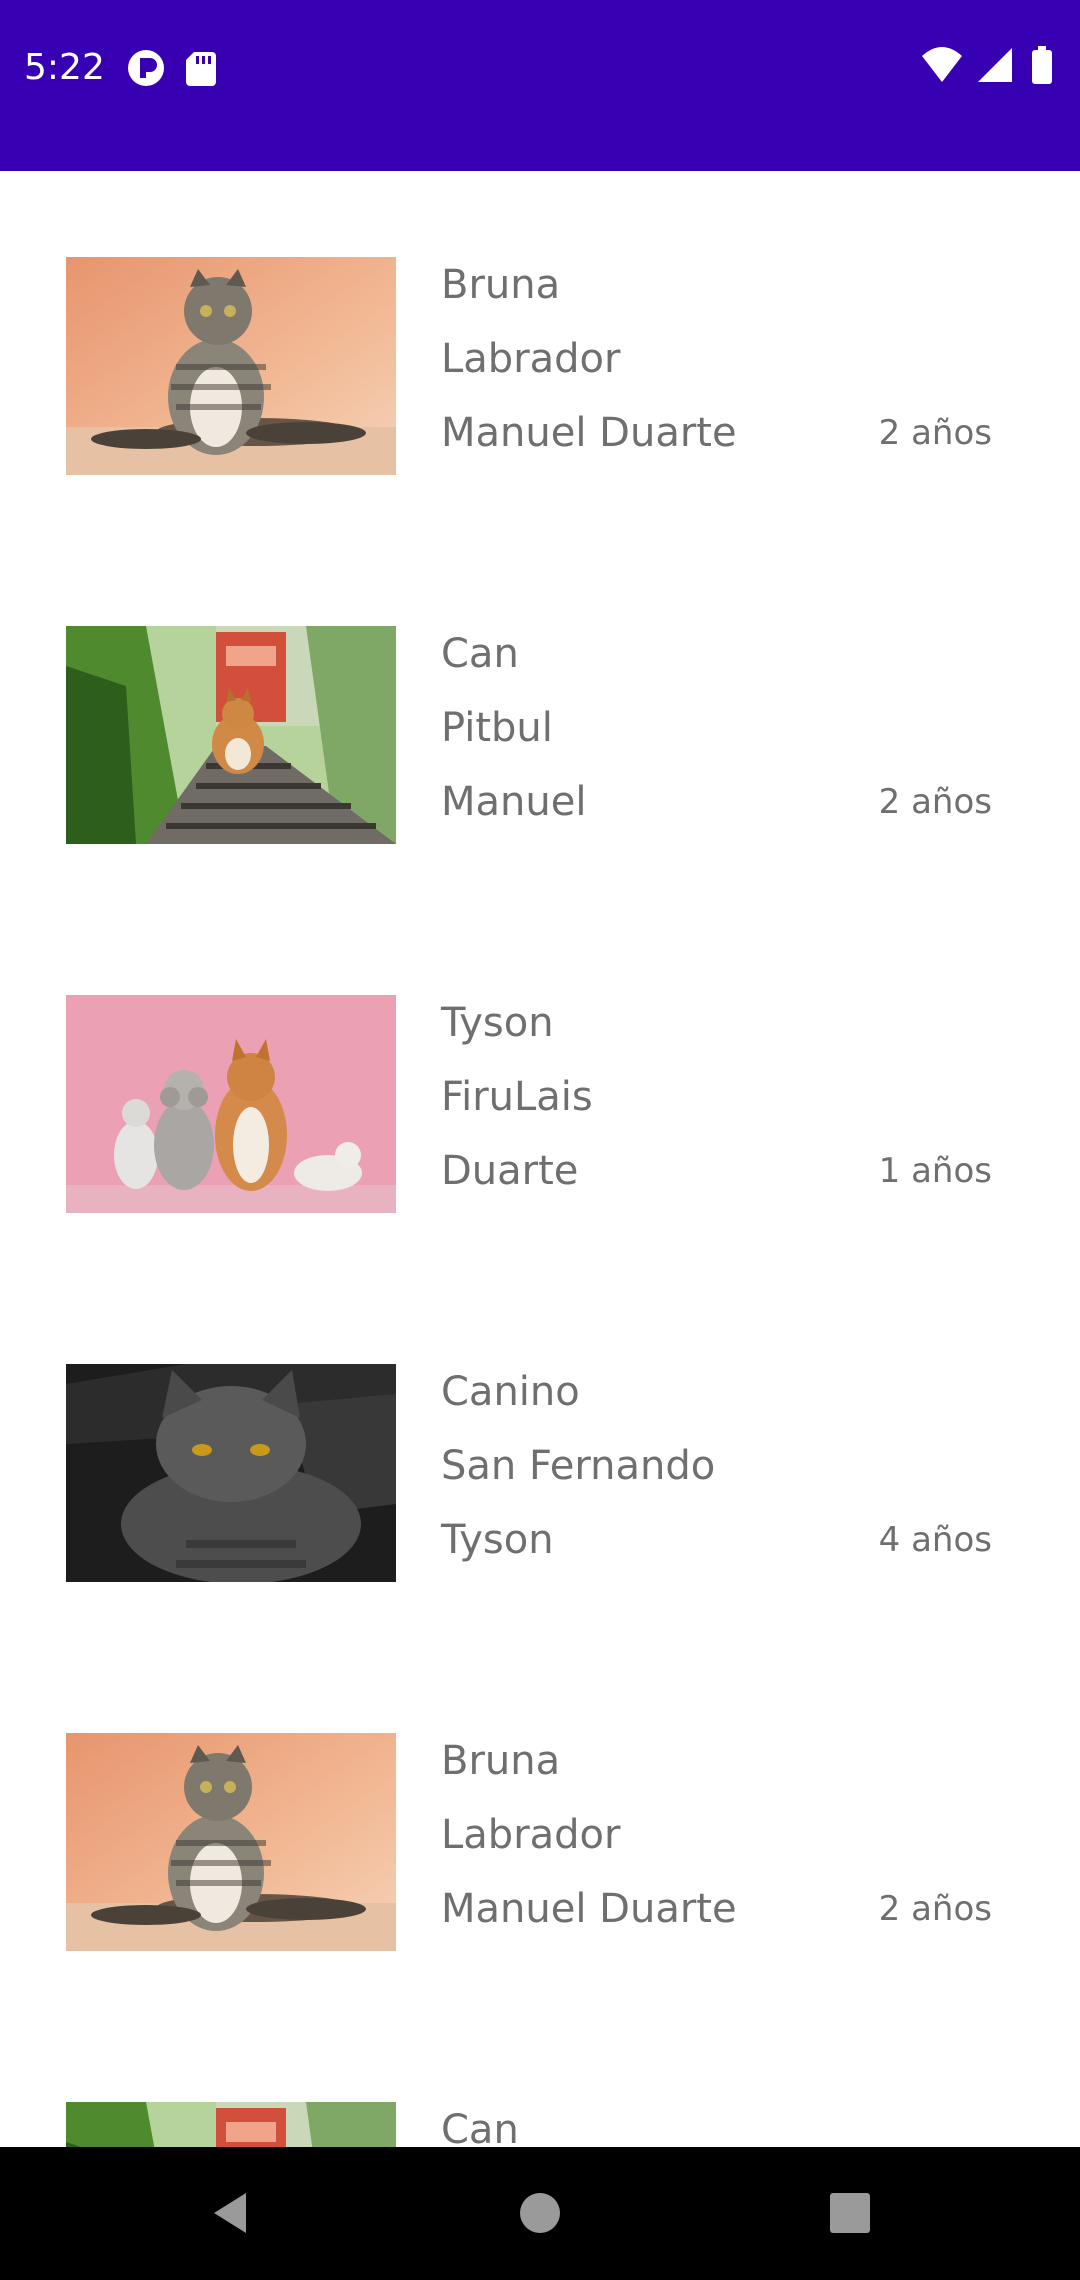 The height and width of the screenshot is (2280, 1080). What do you see at coordinates (510, 1171) in the screenshot?
I see `pet-owner: Duarte` at bounding box center [510, 1171].